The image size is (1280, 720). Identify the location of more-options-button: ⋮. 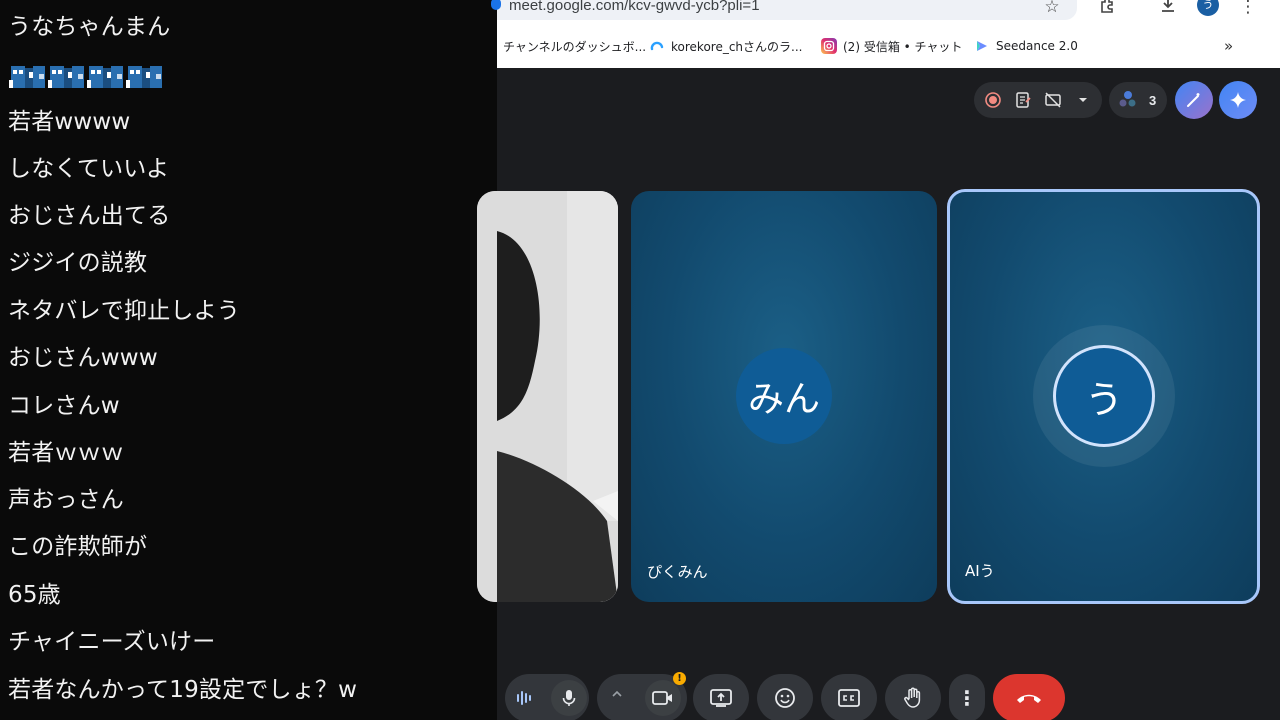
(967, 697).